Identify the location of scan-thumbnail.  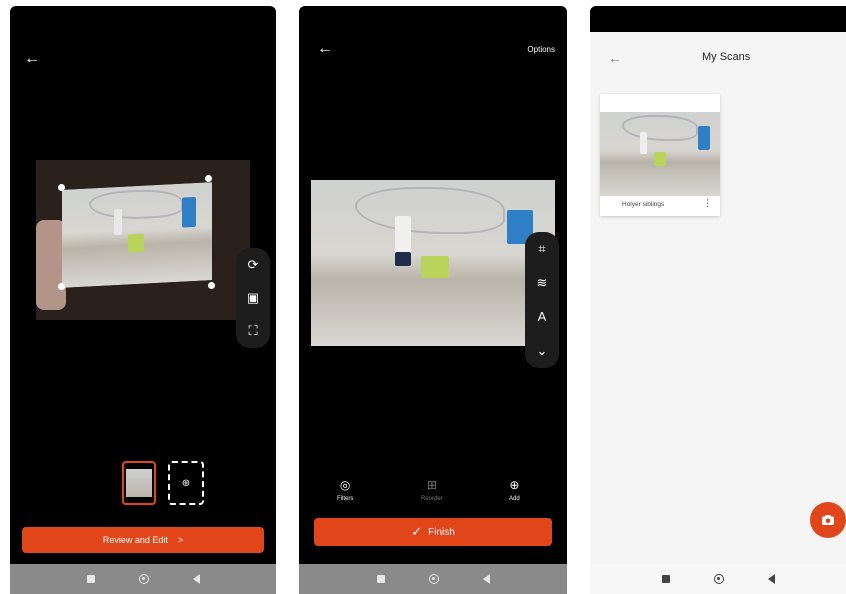
(660, 154).